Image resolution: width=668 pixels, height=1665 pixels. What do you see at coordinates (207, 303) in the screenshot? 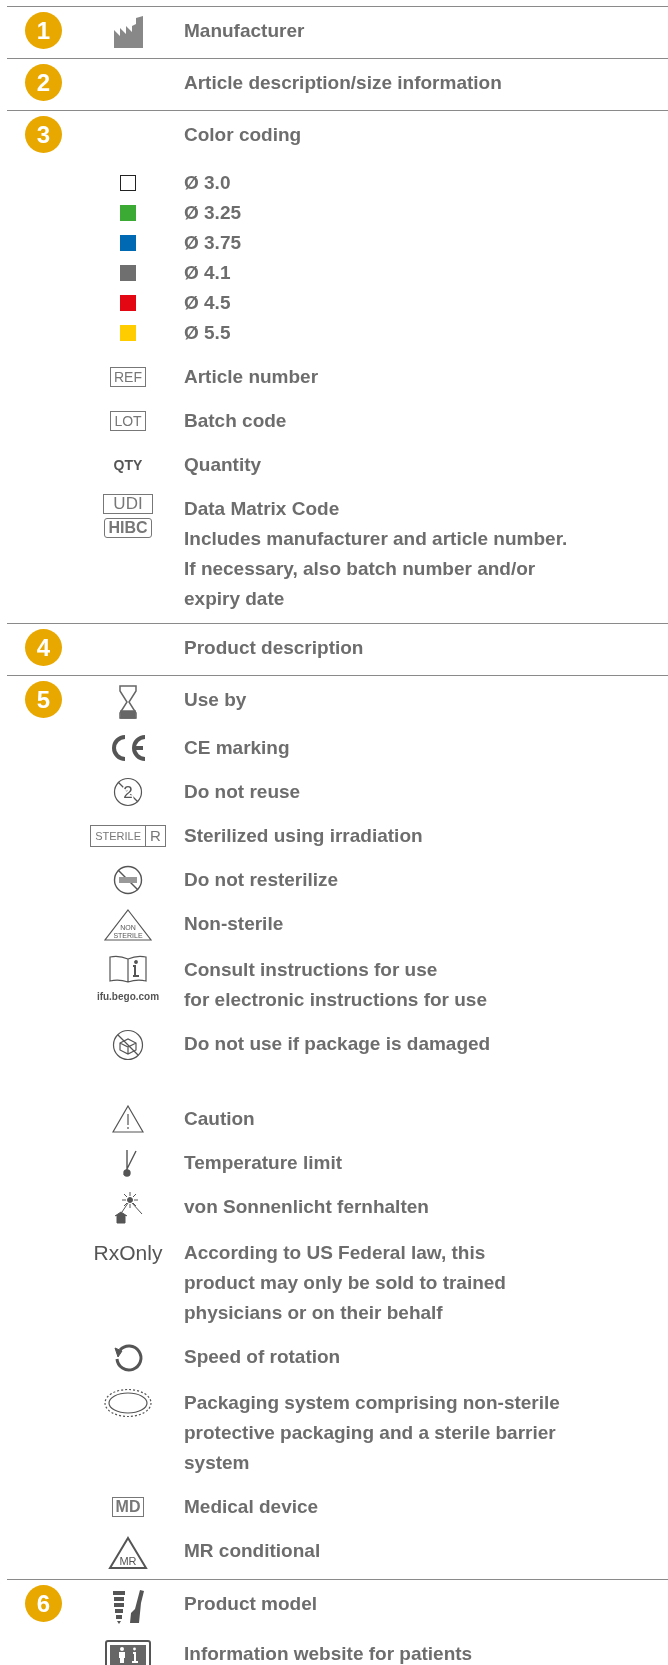
I see `legend-text: Ø 4.5` at bounding box center [207, 303].